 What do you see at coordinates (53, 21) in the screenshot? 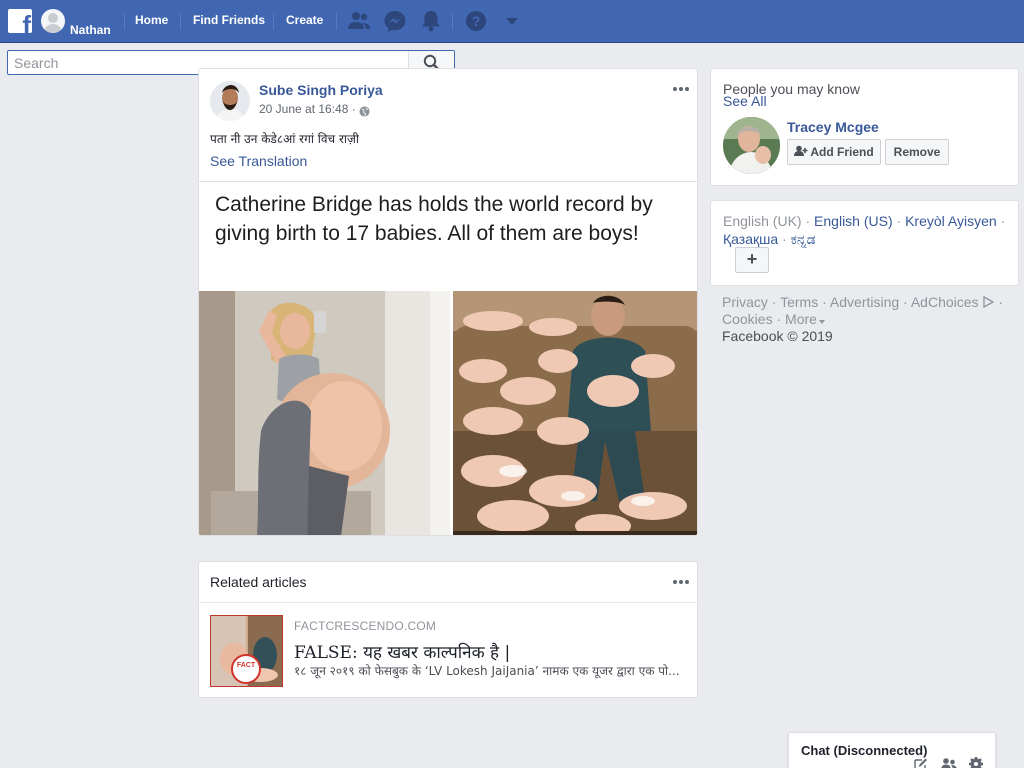
I see `profile-avatar` at bounding box center [53, 21].